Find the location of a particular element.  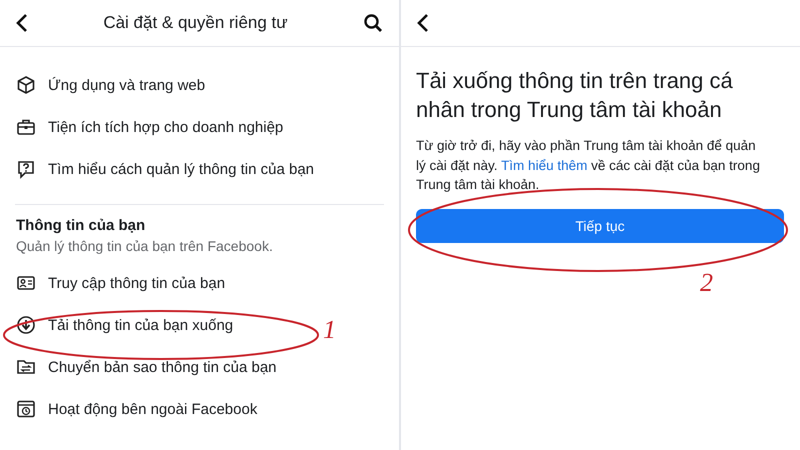

search-icon is located at coordinates (373, 23).